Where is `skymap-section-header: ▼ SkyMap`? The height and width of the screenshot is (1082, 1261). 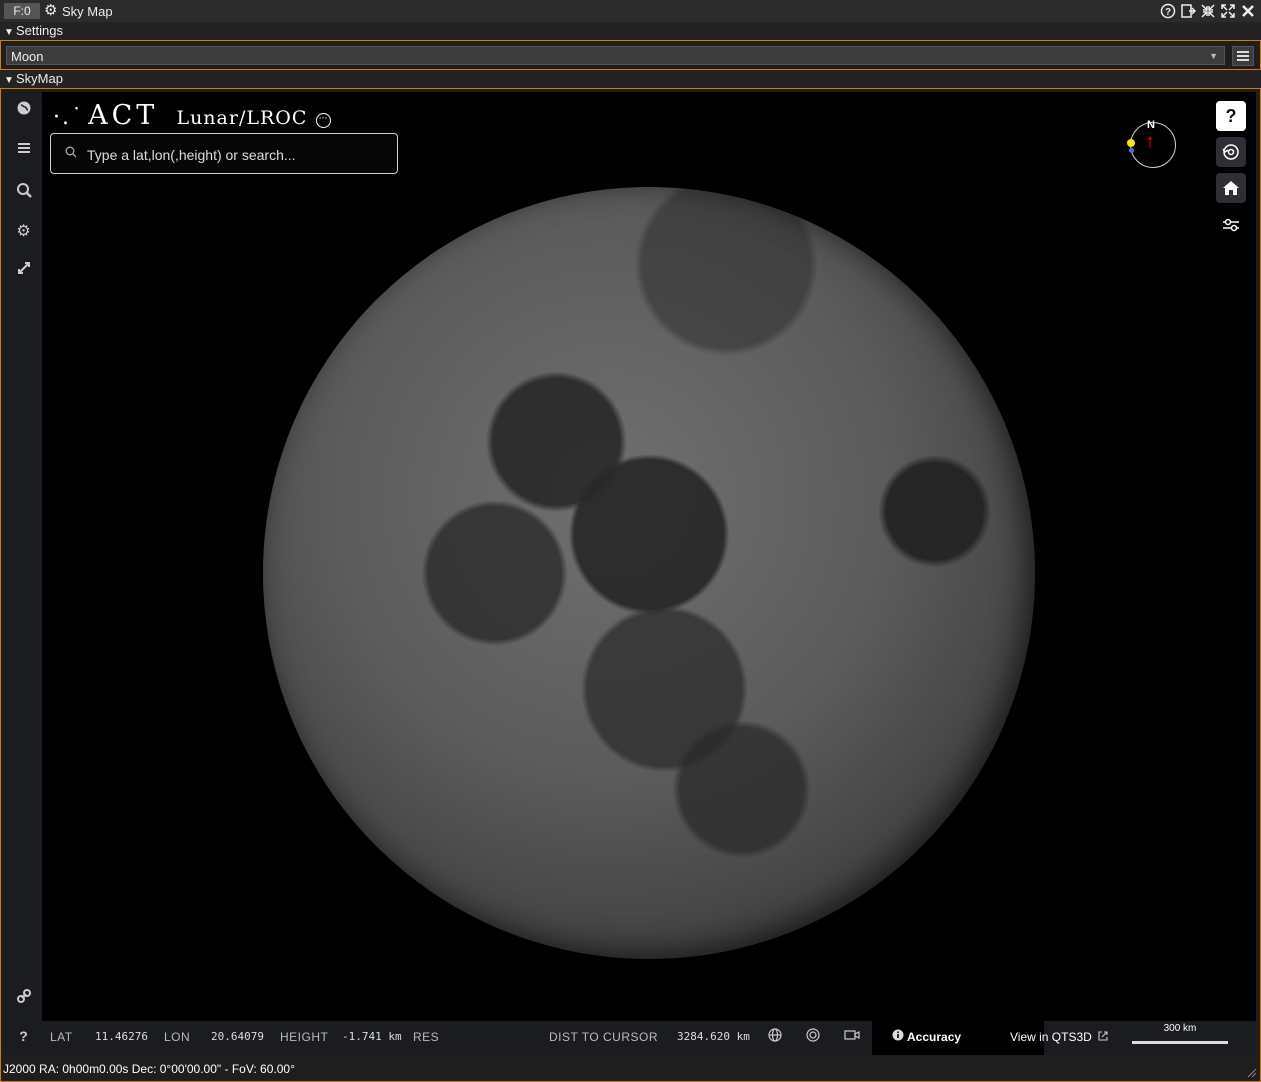 skymap-section-header: ▼ SkyMap is located at coordinates (630, 79).